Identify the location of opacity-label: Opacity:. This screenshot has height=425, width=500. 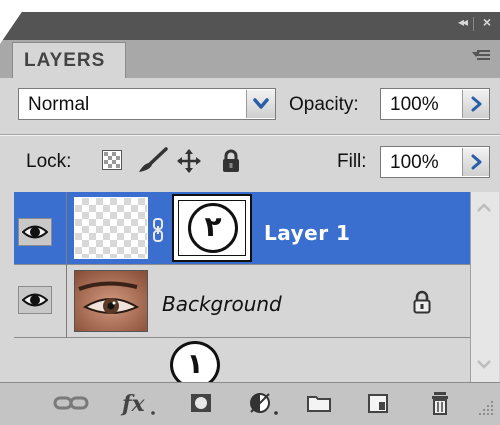
(324, 104).